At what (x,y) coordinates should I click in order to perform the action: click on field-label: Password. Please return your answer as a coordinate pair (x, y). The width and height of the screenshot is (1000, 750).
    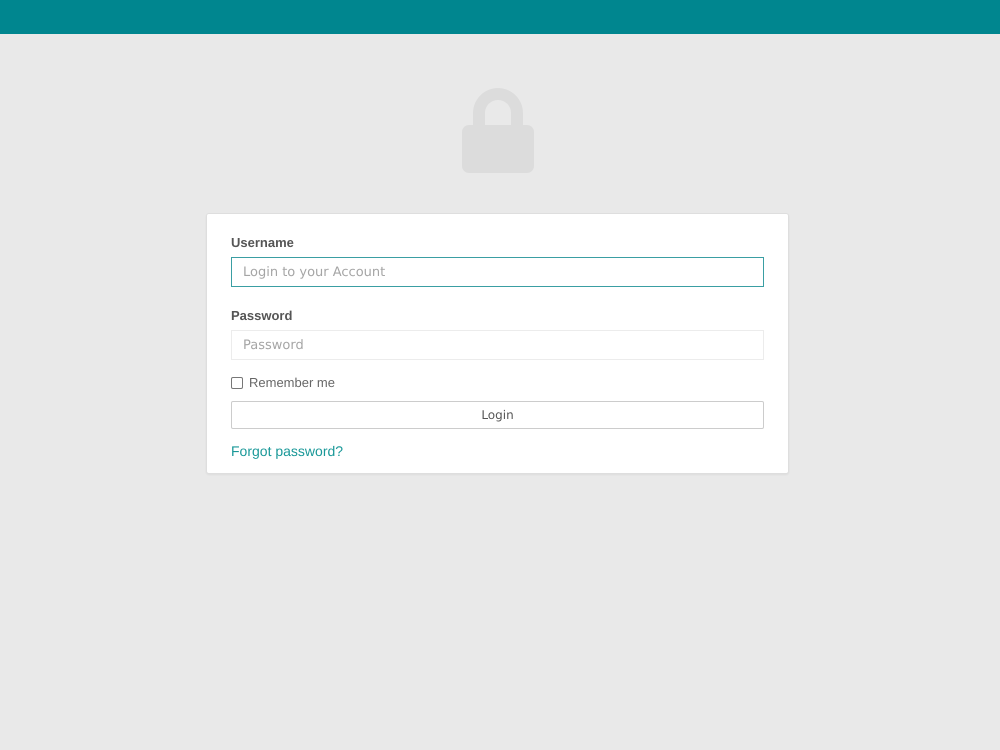
    Looking at the image, I should click on (262, 316).